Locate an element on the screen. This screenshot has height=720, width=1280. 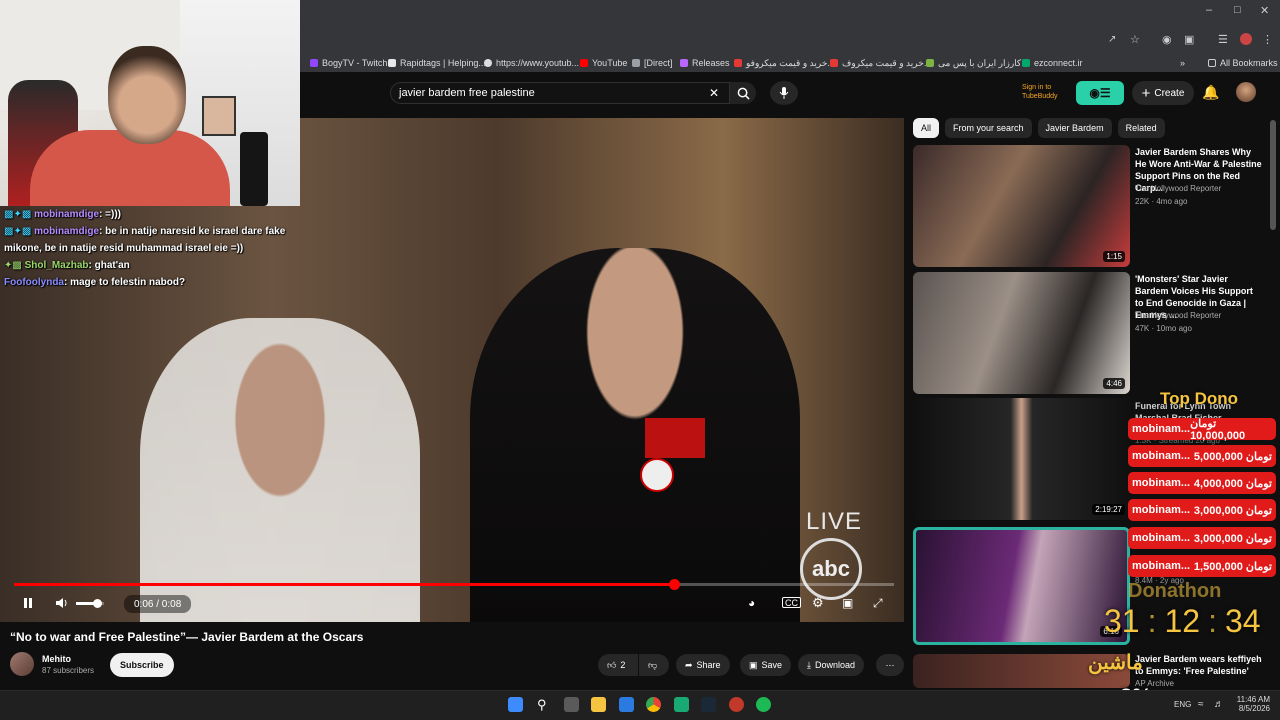
subtitles-icon: CC is located at coordinates (791, 602).